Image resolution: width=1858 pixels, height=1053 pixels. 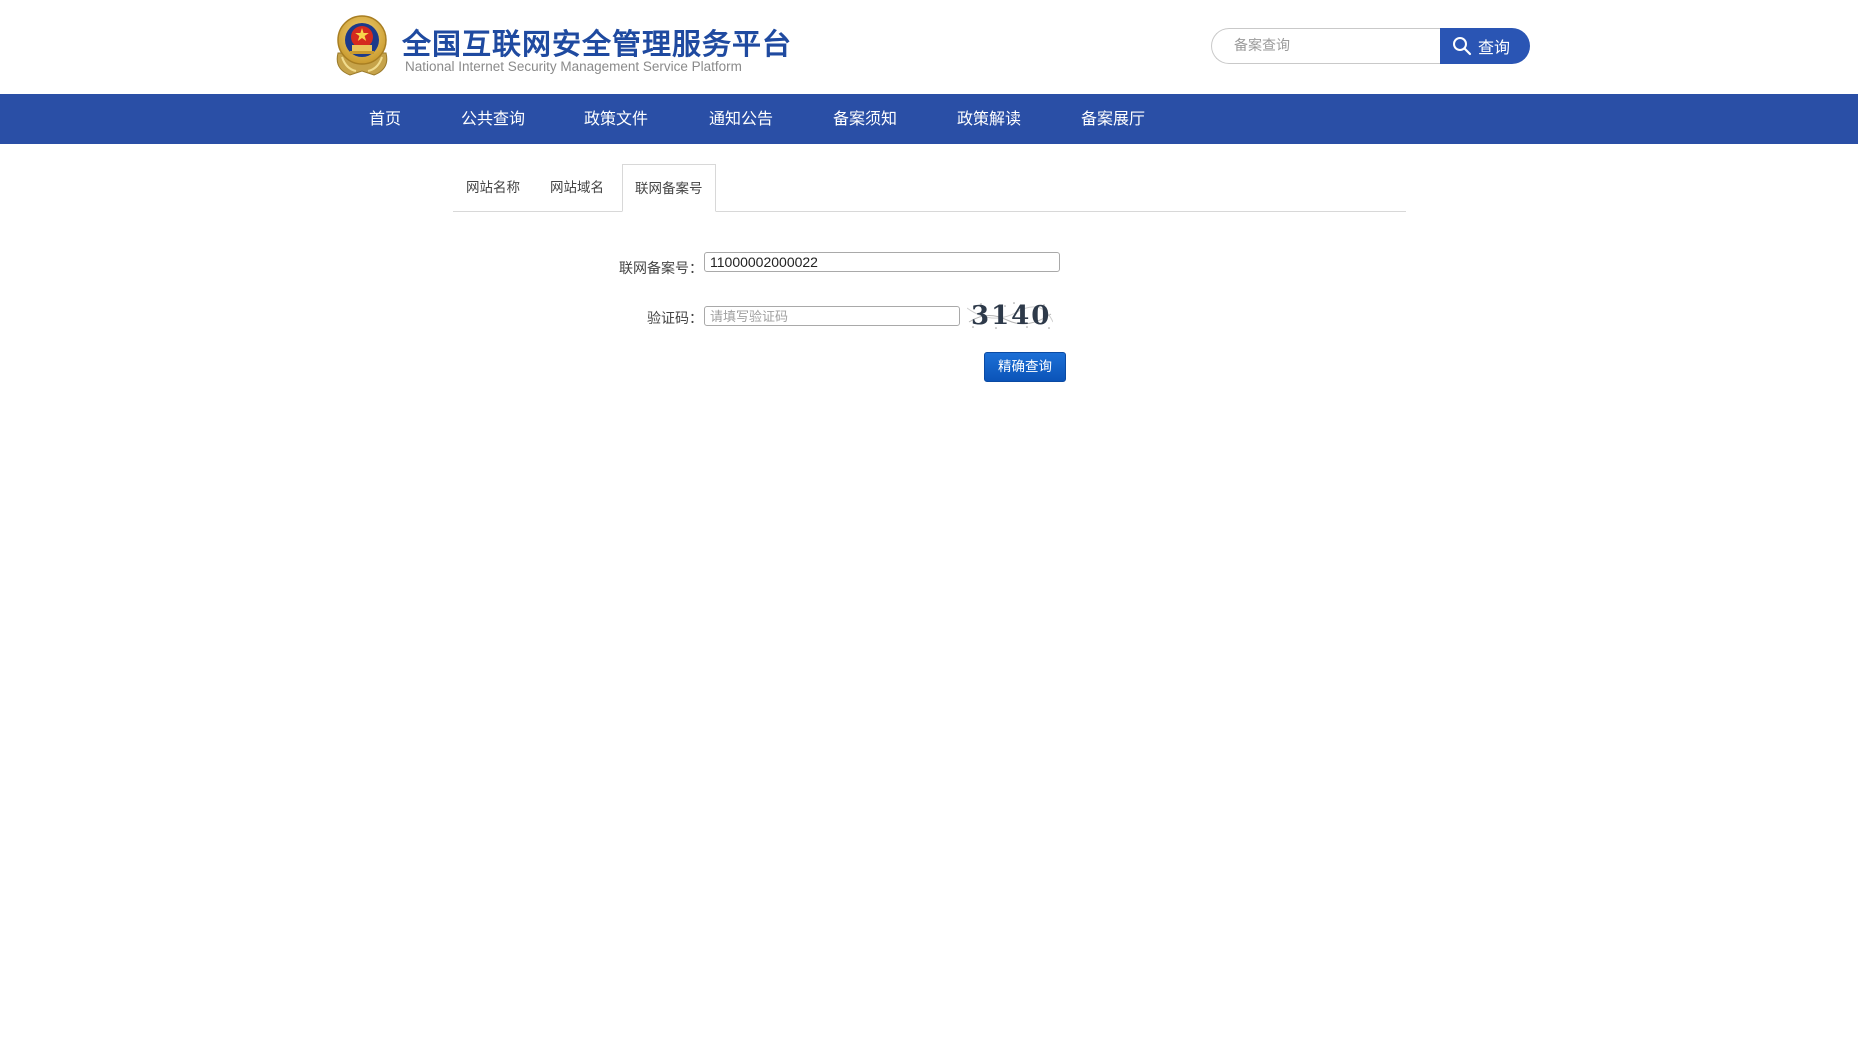 What do you see at coordinates (1113, 119) in the screenshot?
I see `nav-item-filing-hall: 备案展厅` at bounding box center [1113, 119].